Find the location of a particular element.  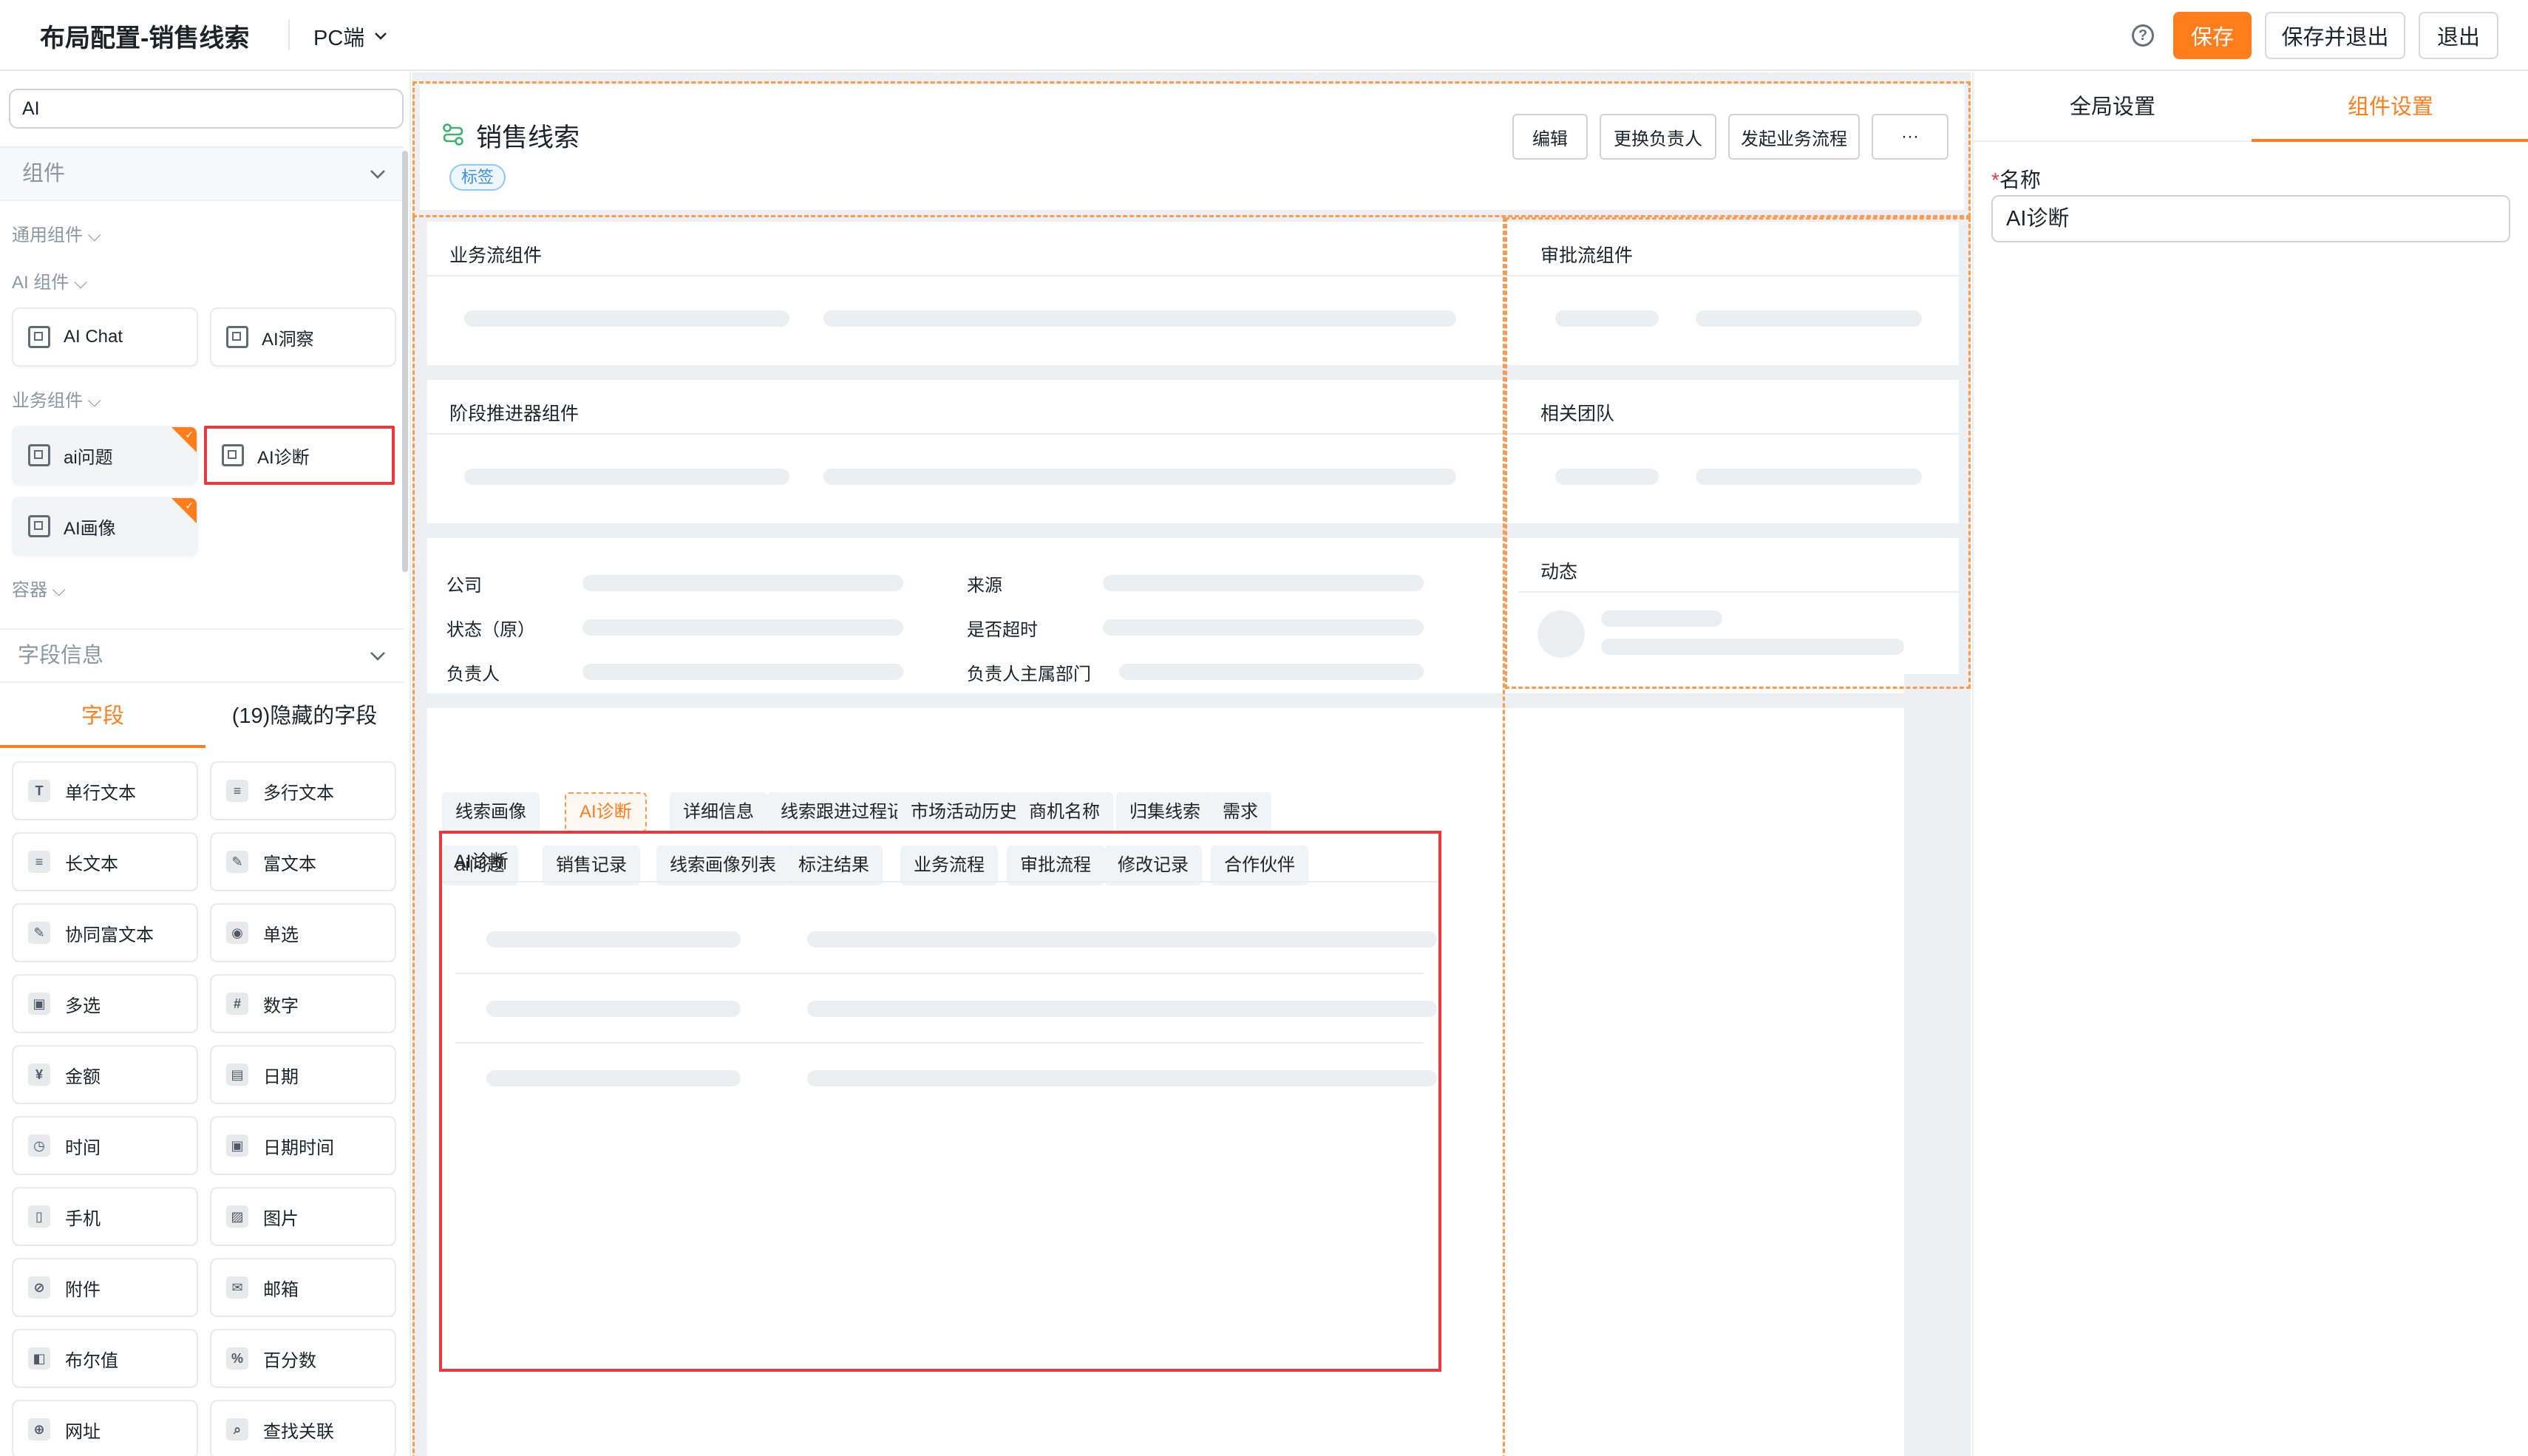

field-type-icon: ◧ is located at coordinates (39, 1358).